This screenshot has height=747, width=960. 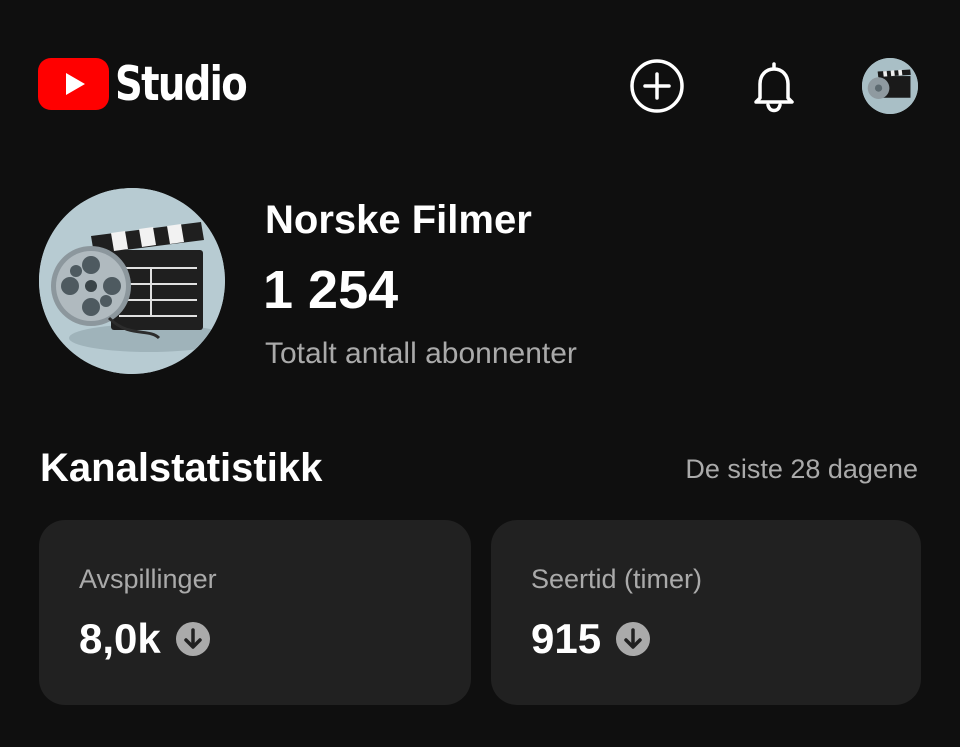 I want to click on stats-period: De siste 28 dagene, so click(x=801, y=469).